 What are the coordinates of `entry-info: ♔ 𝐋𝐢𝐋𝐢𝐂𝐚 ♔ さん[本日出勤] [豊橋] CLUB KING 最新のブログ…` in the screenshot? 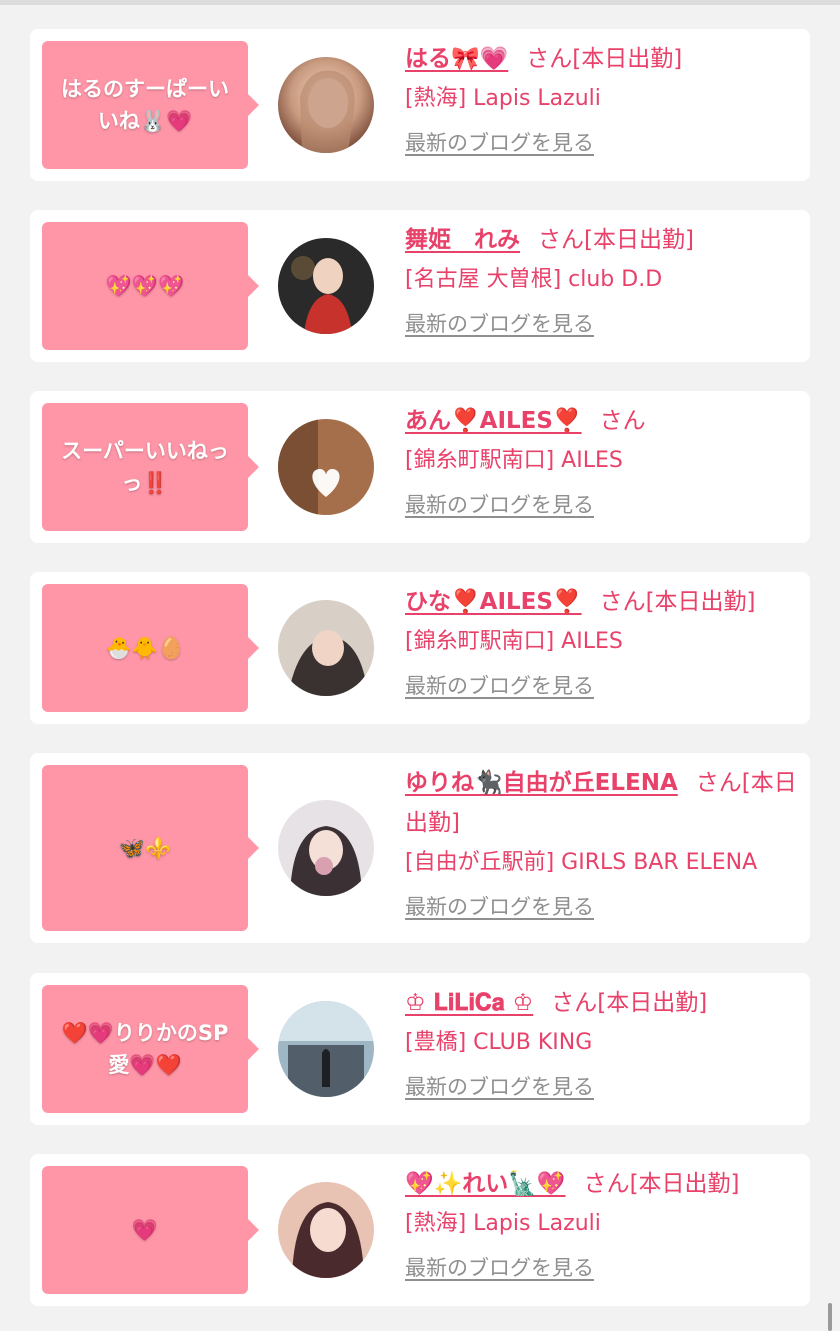 It's located at (602, 1045).